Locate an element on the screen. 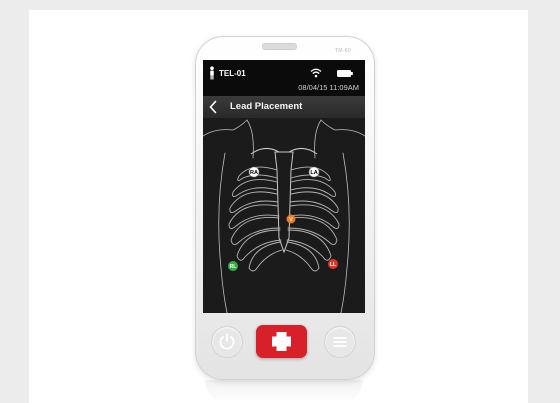 The width and height of the screenshot is (560, 403). chest-lead-diagram: RA LA V RL LL is located at coordinates (284, 216).